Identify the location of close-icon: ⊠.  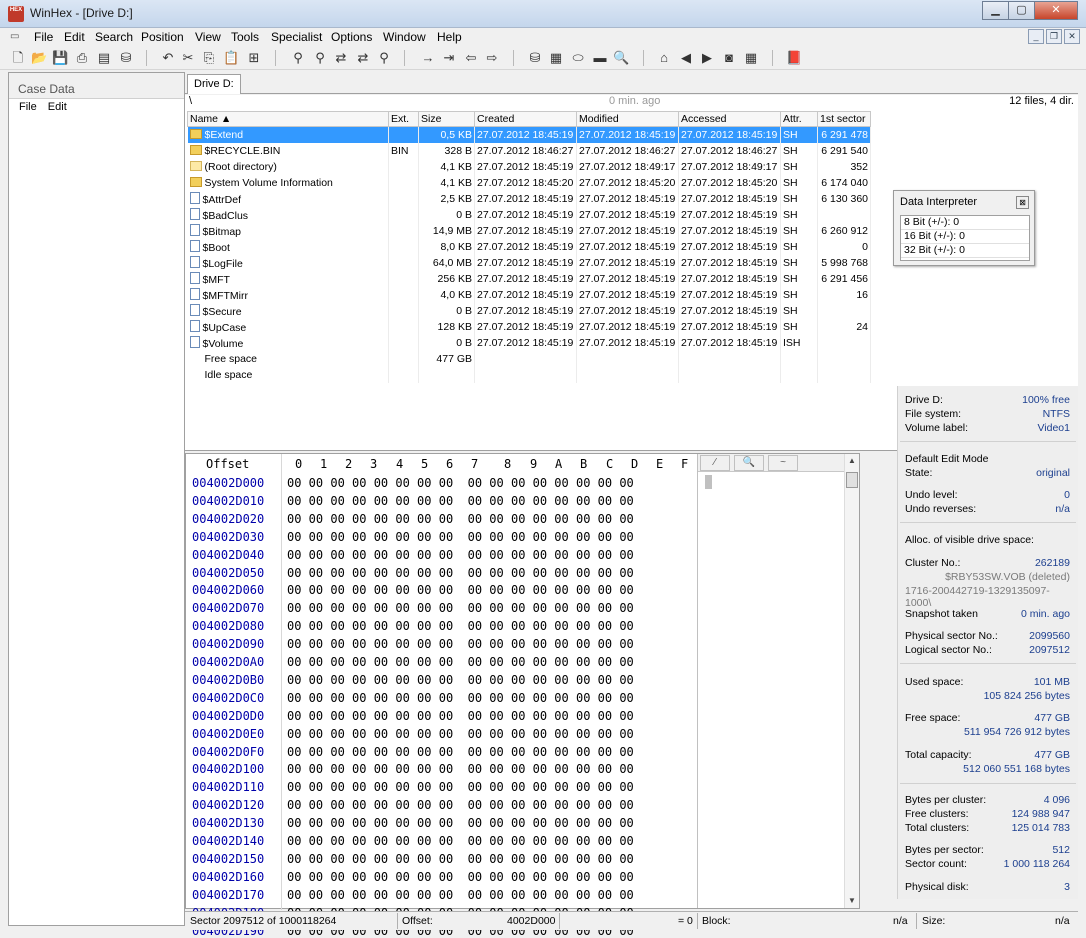
(1022, 202).